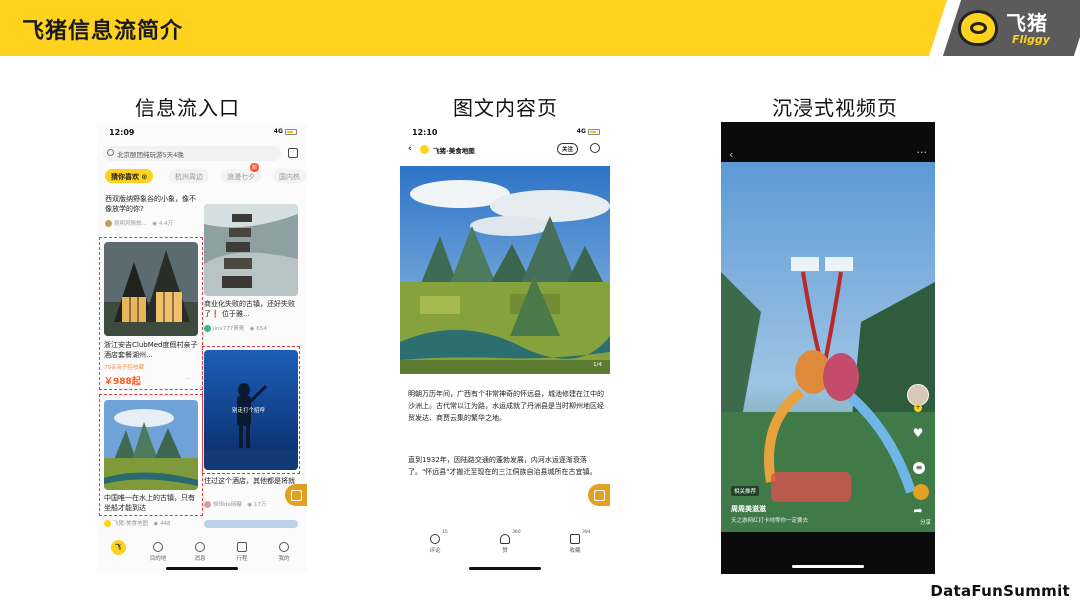  I want to click on footer-brand: DataFunSummit, so click(1000, 591).